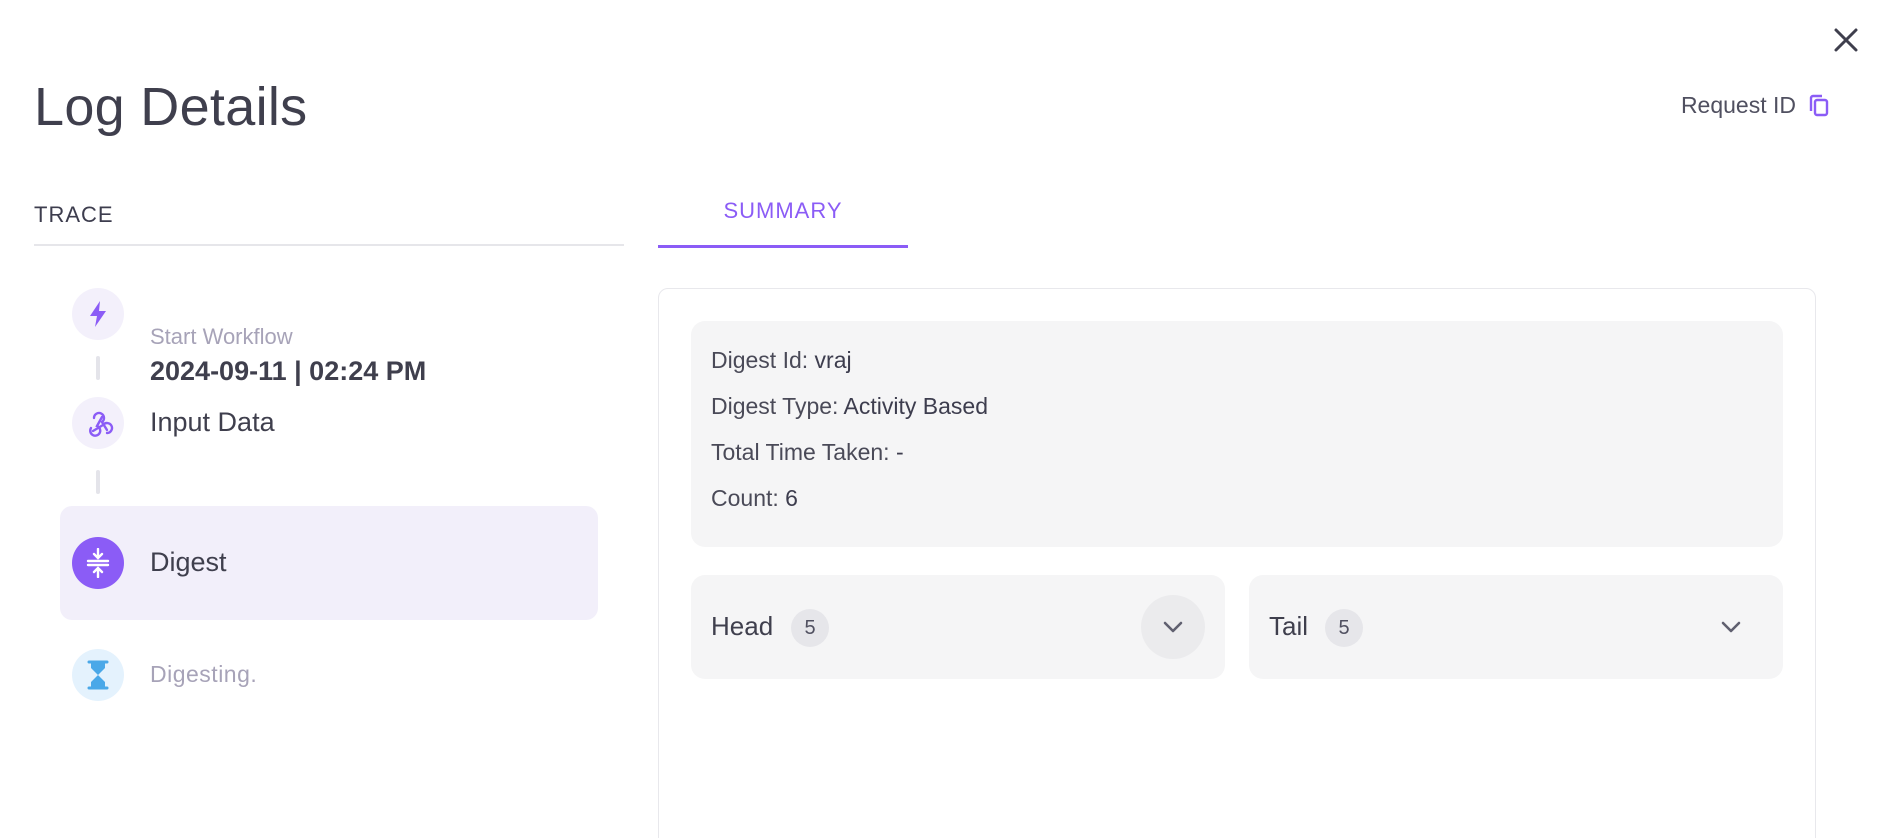 The width and height of the screenshot is (1880, 838). I want to click on trace-step-digest: Digest, so click(329, 563).